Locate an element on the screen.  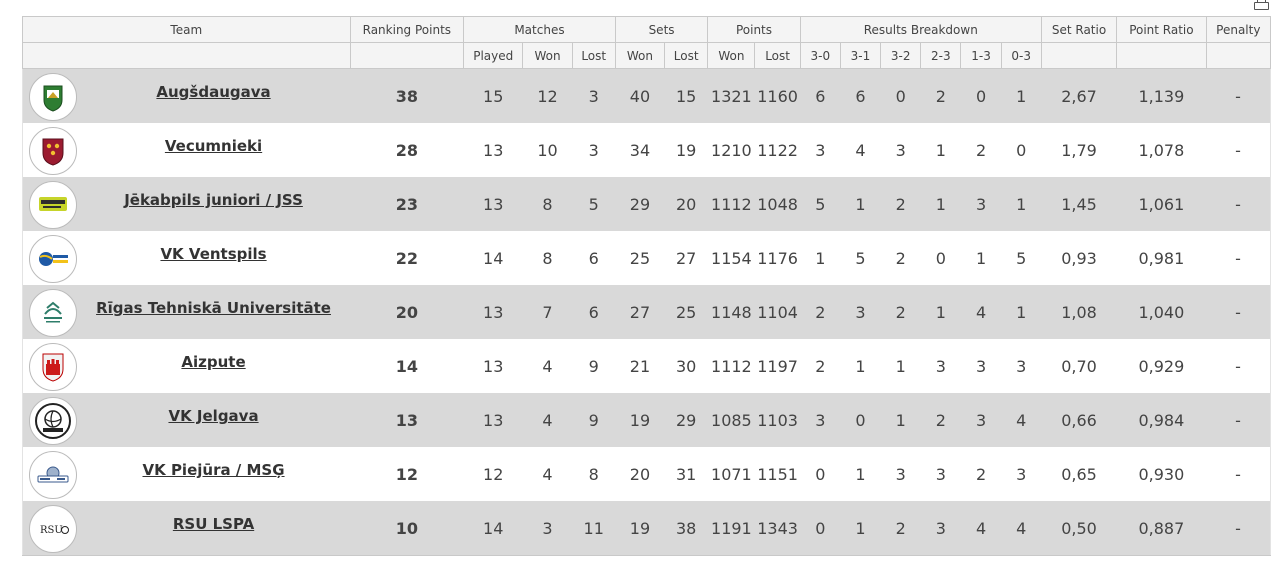
header-ranking-points: Ranking Points is located at coordinates (407, 29).